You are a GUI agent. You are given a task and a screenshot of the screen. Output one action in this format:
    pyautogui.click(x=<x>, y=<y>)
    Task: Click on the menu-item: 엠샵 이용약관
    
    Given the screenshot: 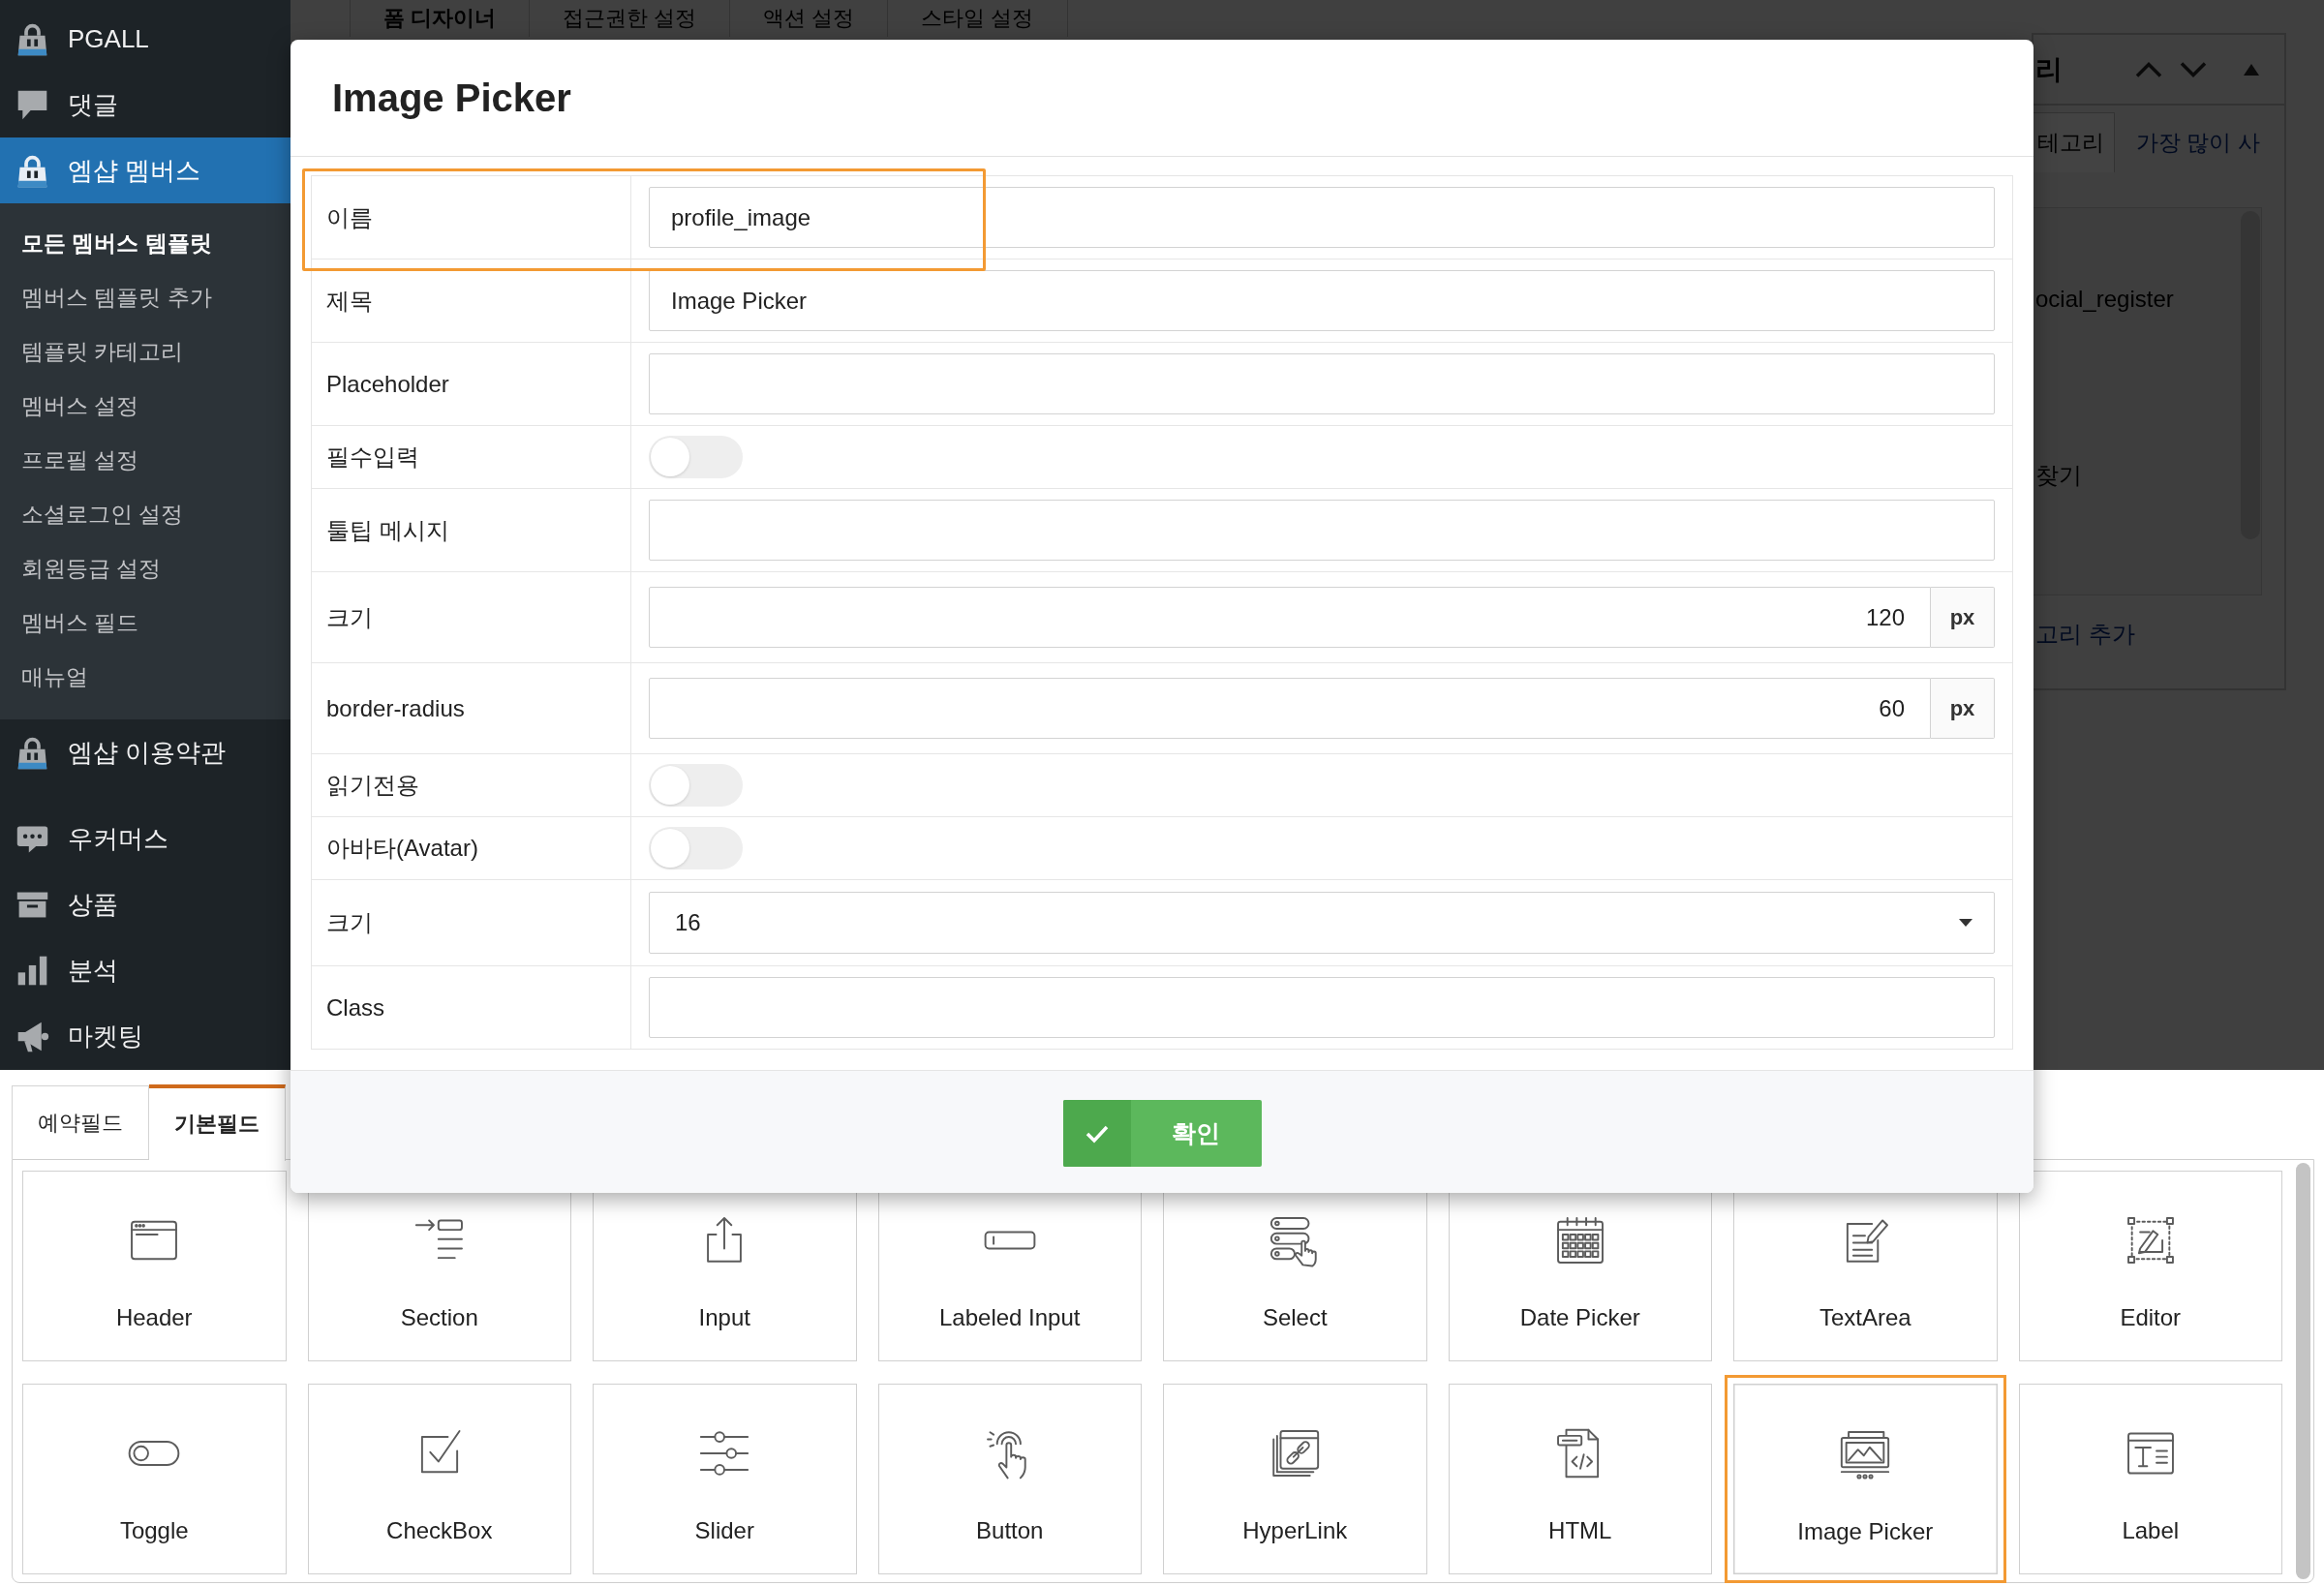 What is the action you would take?
    pyautogui.click(x=145, y=752)
    